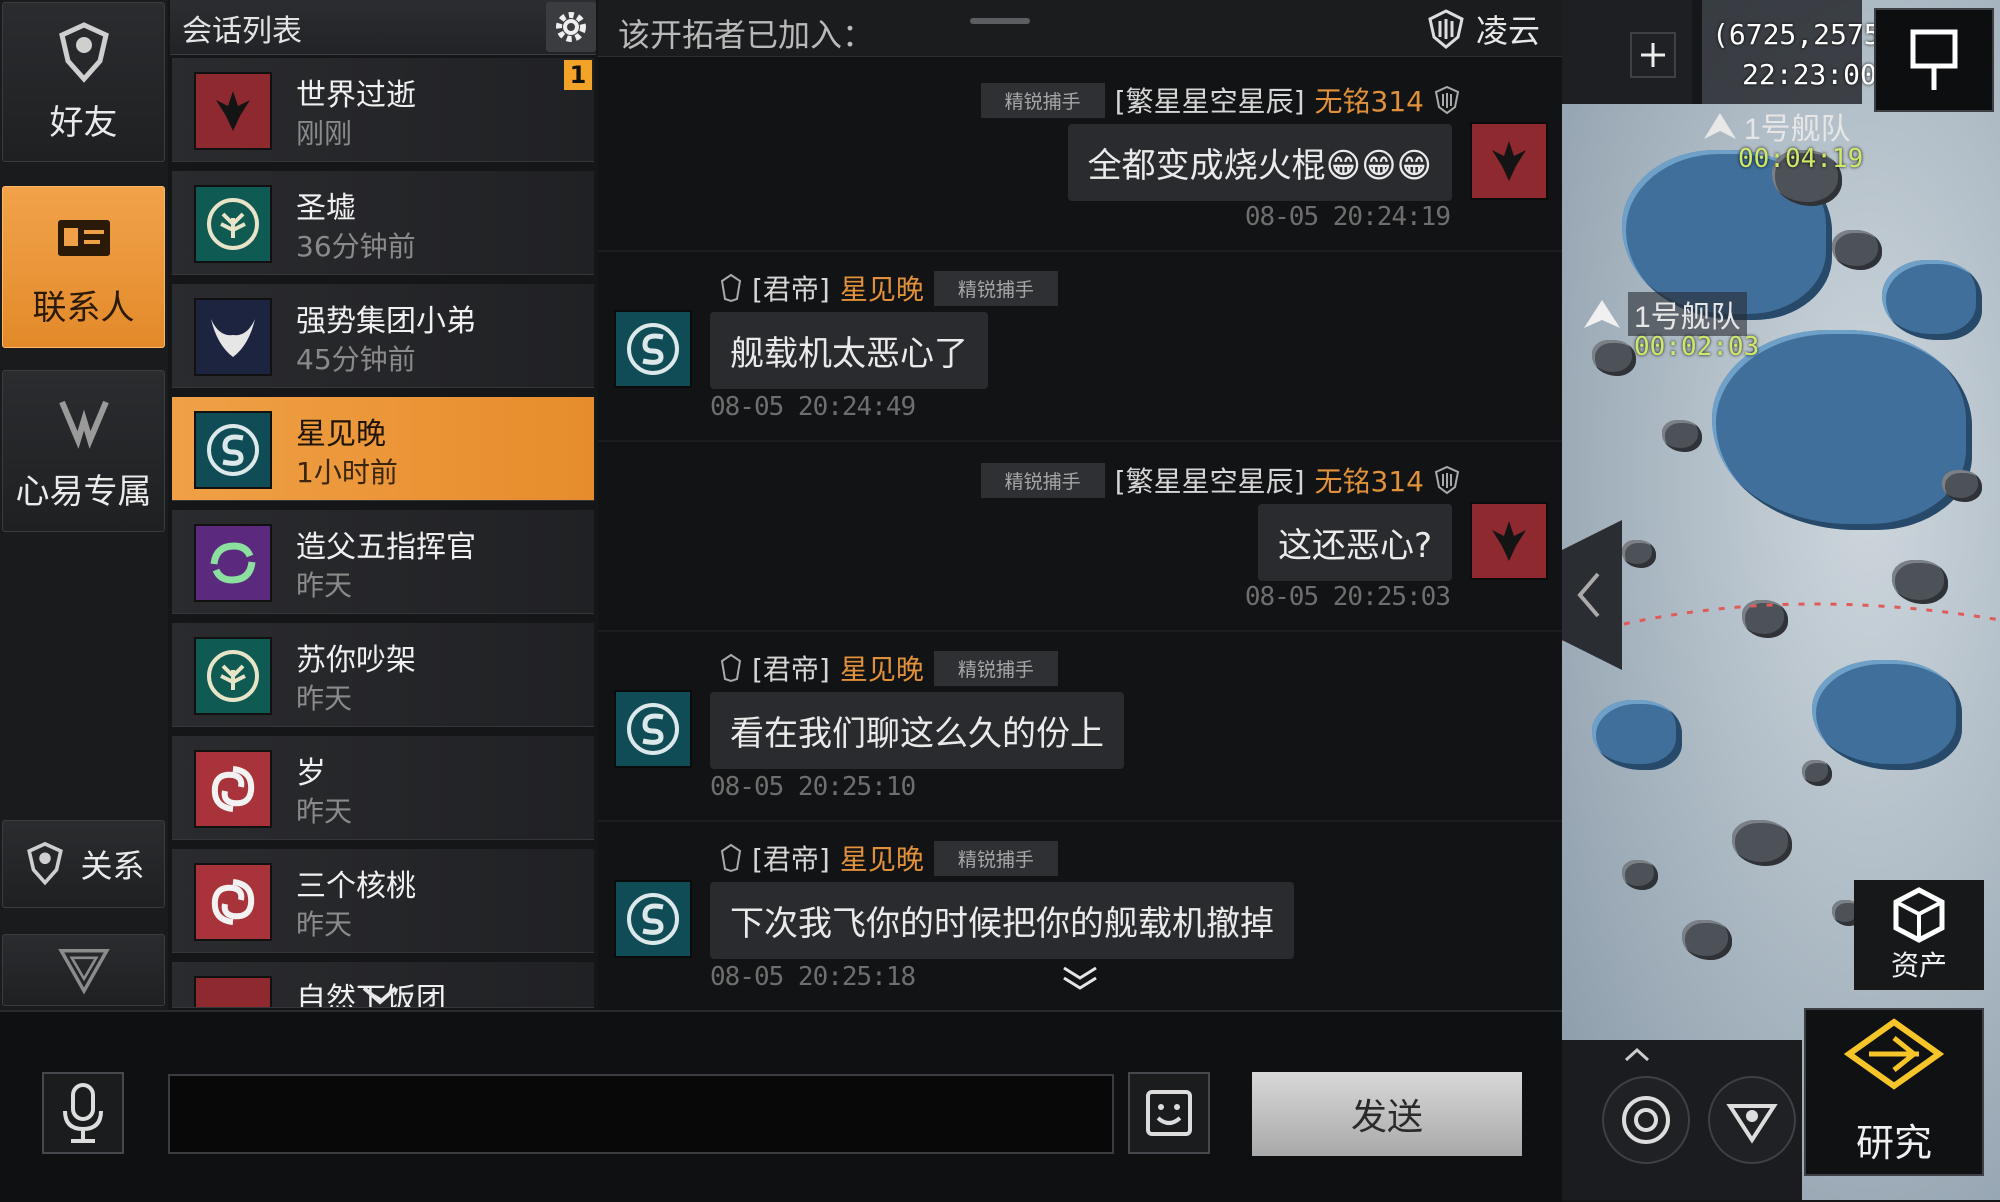 The width and height of the screenshot is (2000, 1202). I want to click on session-name: 圣墟, so click(326, 208).